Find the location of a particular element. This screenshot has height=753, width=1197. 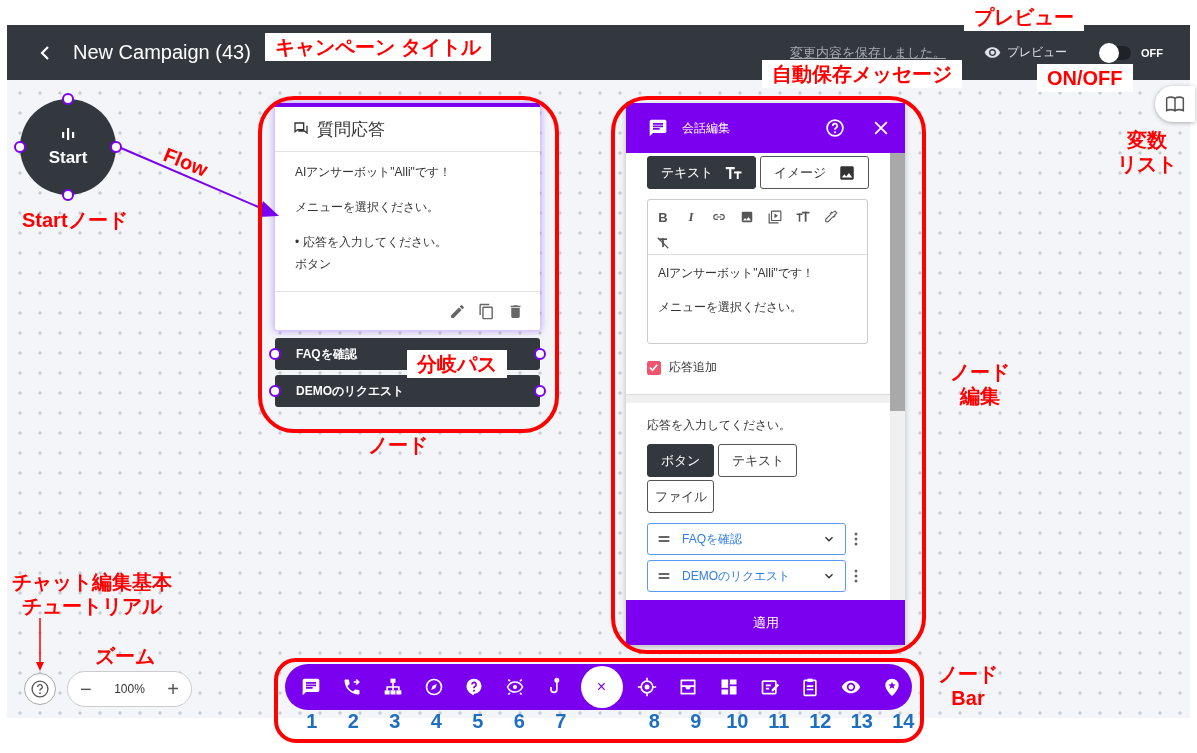

response-prompt: 応答を入力してください。 is located at coordinates (719, 425).